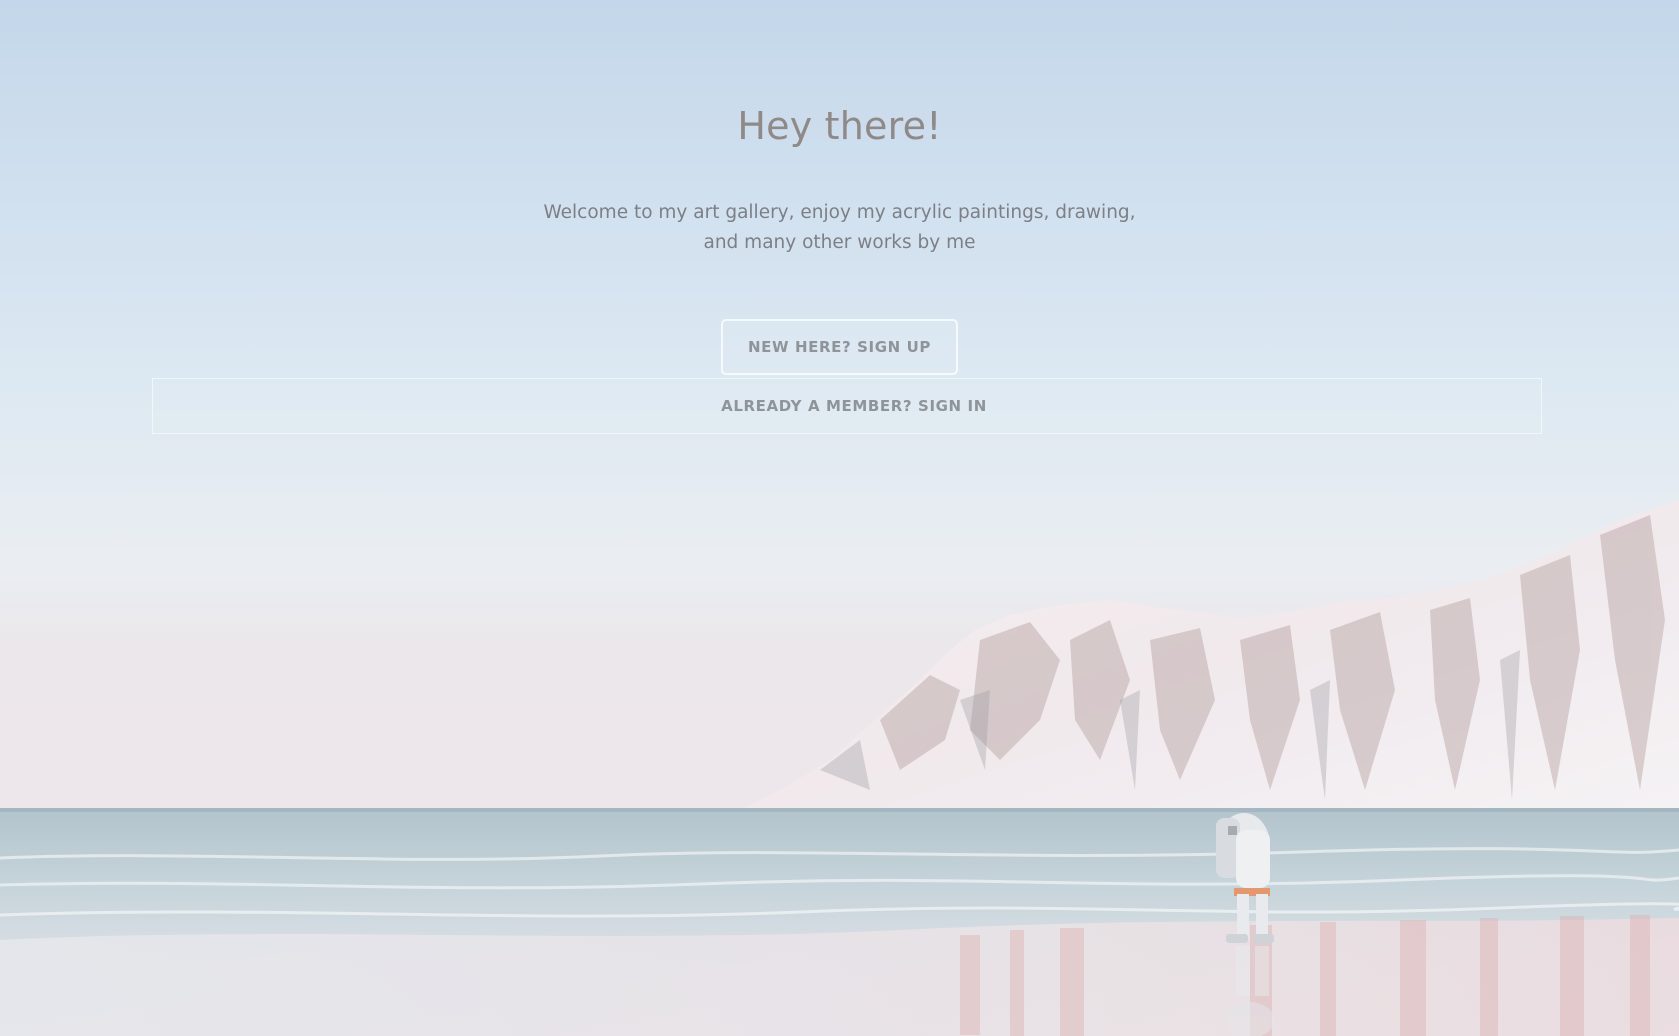 The height and width of the screenshot is (1036, 1679). What do you see at coordinates (854, 406) in the screenshot?
I see `signin-button-label: ALREADY A MEMBER? SIGN IN` at bounding box center [854, 406].